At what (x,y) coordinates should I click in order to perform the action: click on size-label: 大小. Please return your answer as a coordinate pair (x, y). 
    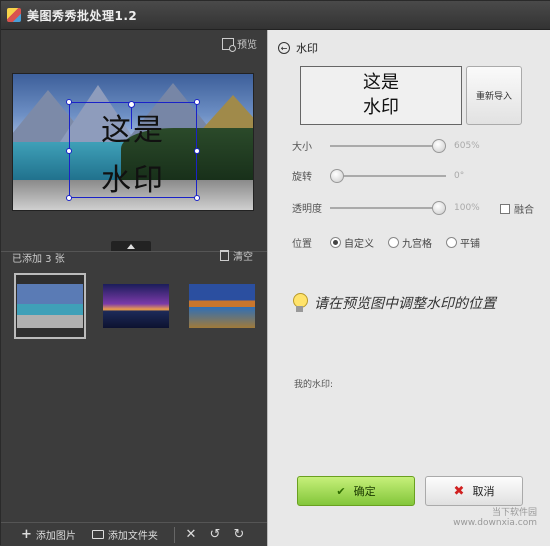
    Looking at the image, I should click on (302, 147).